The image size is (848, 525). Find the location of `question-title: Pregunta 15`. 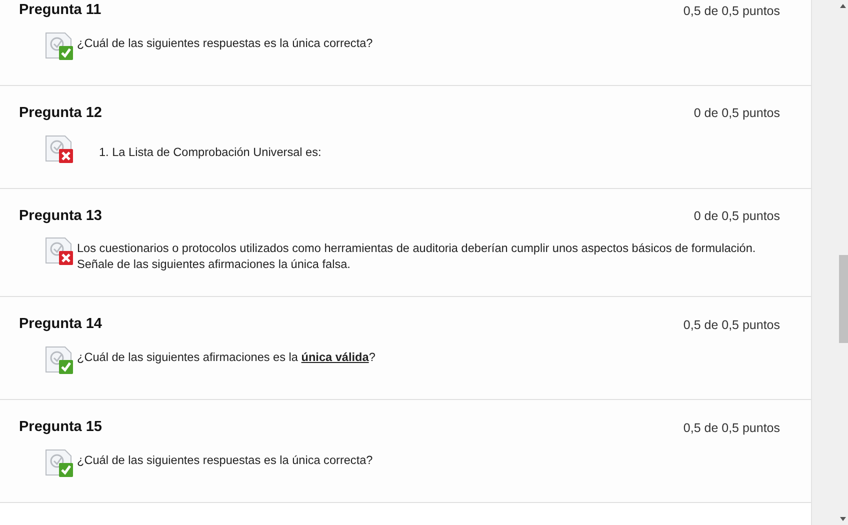

question-title: Pregunta 15 is located at coordinates (60, 427).